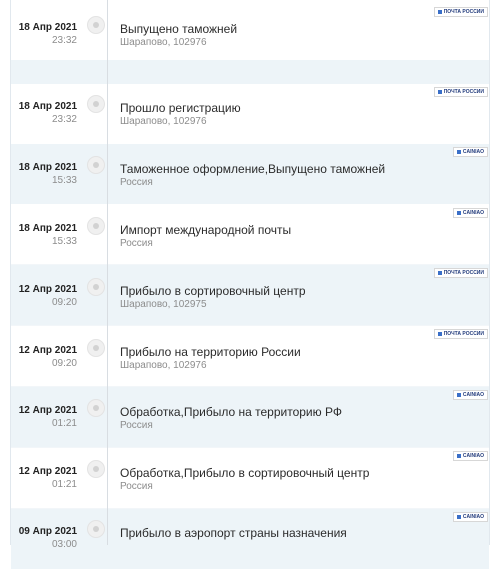  Describe the element at coordinates (210, 352) in the screenshot. I see `event-status: Прибыло на территорию России` at that location.